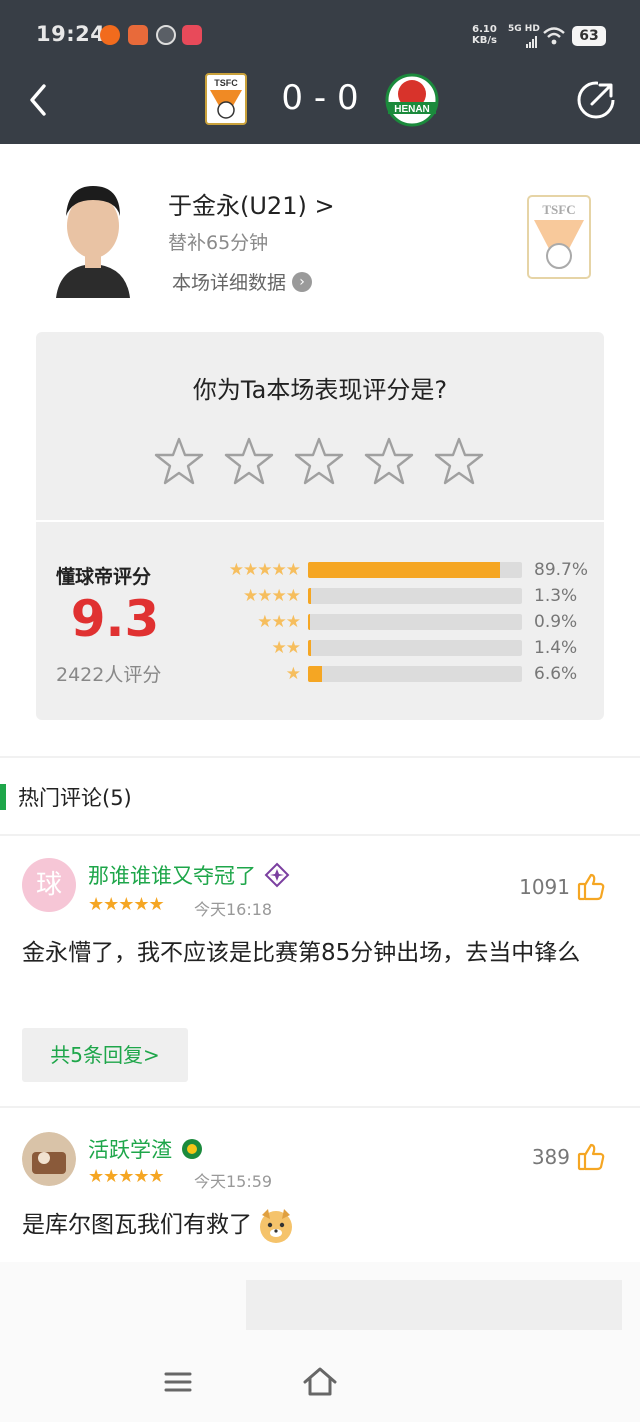  What do you see at coordinates (233, 1181) in the screenshot?
I see `comment-time: 今天15:59` at bounding box center [233, 1181].